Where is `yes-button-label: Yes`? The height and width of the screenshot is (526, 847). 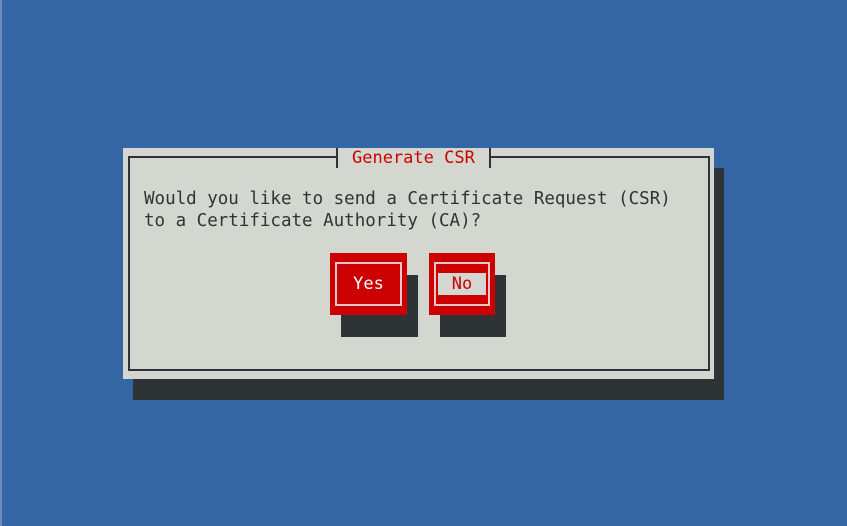
yes-button-label: Yes is located at coordinates (368, 284).